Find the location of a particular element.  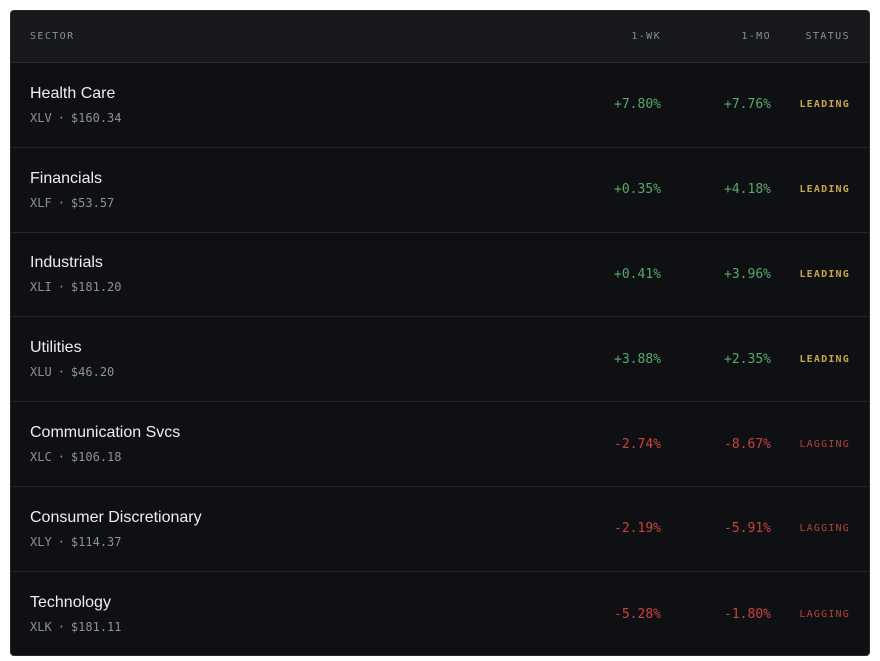

sector-cell: Industrials XLI · $181.20 is located at coordinates (281, 274).